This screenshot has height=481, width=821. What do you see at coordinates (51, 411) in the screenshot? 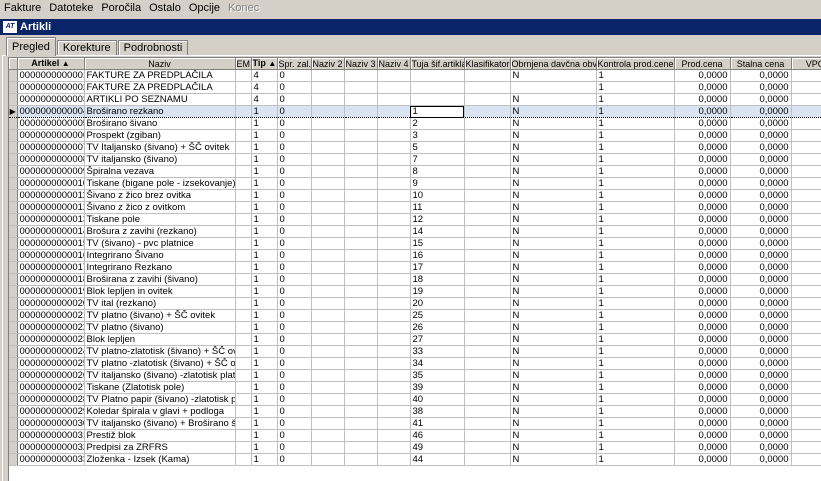
I see `table-cell: 0000000000029` at bounding box center [51, 411].